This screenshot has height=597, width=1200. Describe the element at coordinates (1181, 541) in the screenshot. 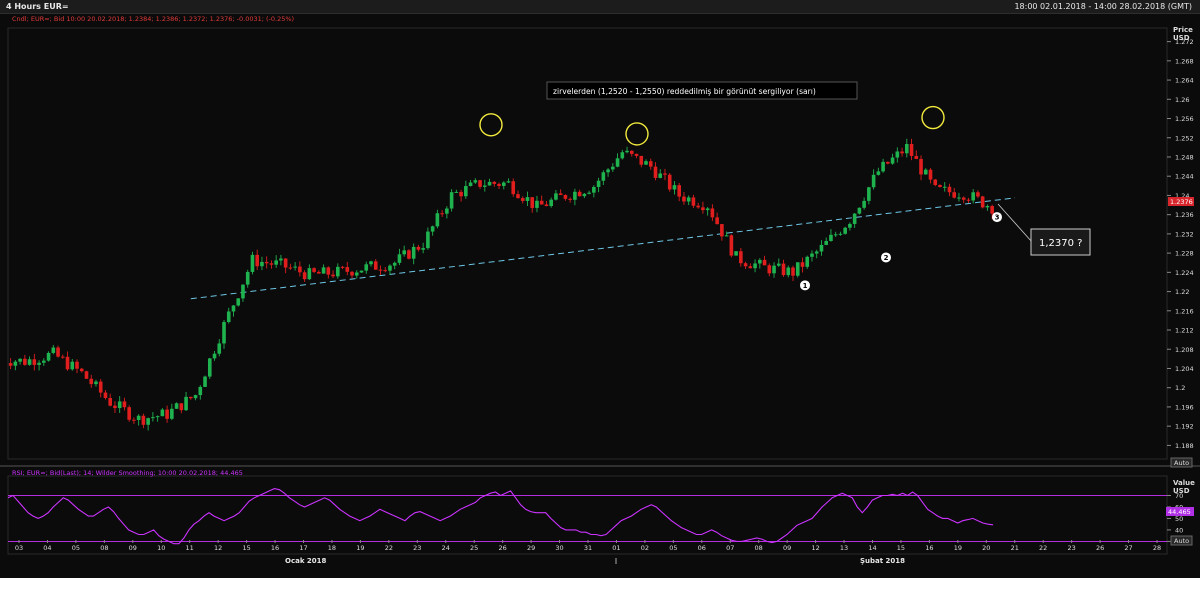

I see `rsi-auto-label: Auto` at that location.